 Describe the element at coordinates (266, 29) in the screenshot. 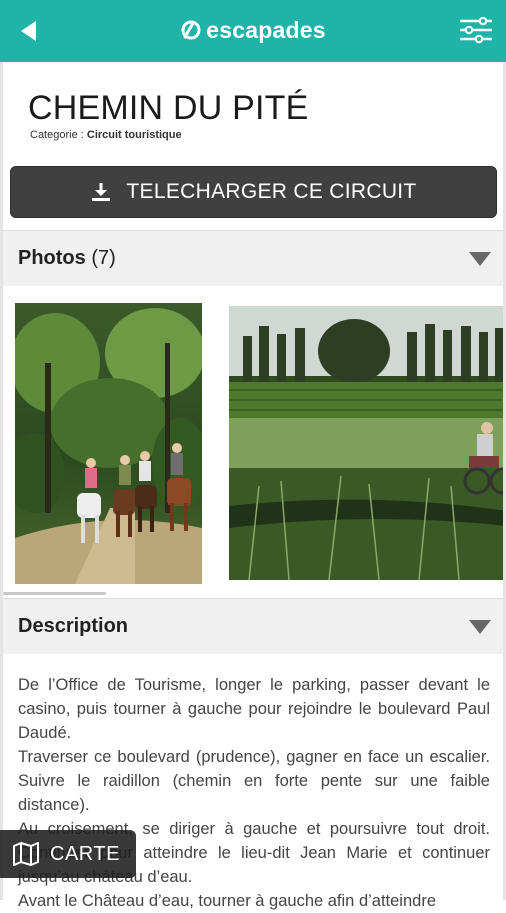

I see `logo-text: escapades` at that location.